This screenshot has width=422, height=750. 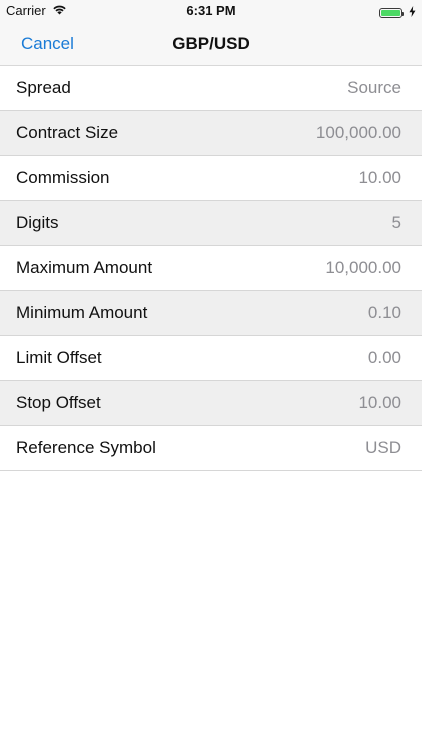 I want to click on charging-icon, so click(x=412, y=13).